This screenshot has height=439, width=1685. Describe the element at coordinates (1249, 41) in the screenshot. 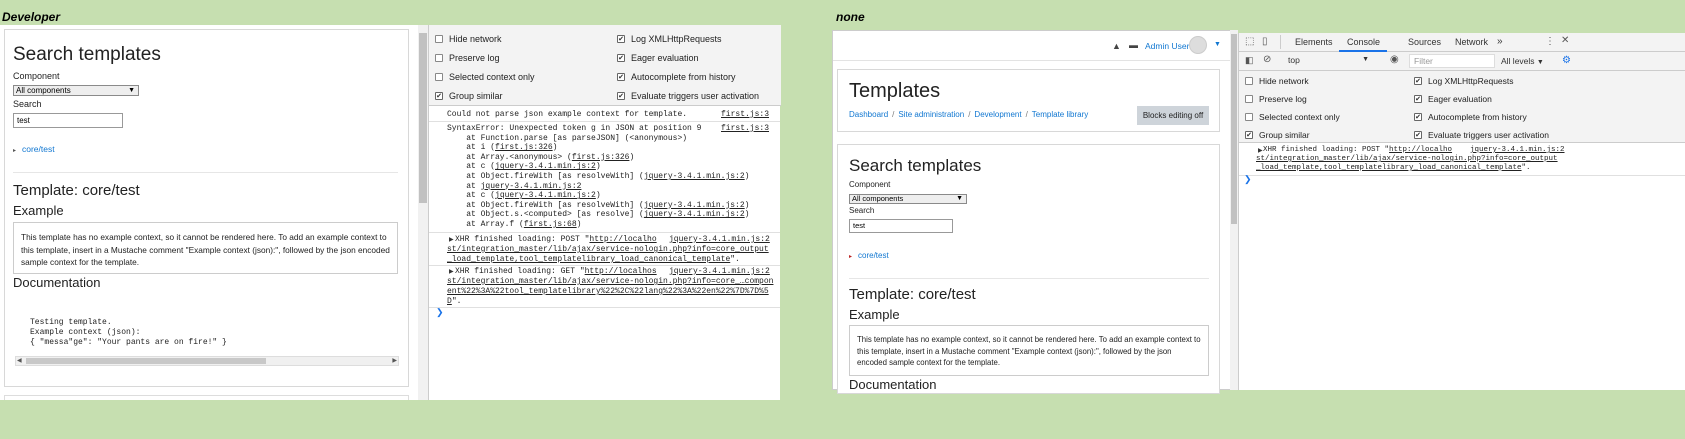

I see `inspect-element-icon: ⬚` at that location.